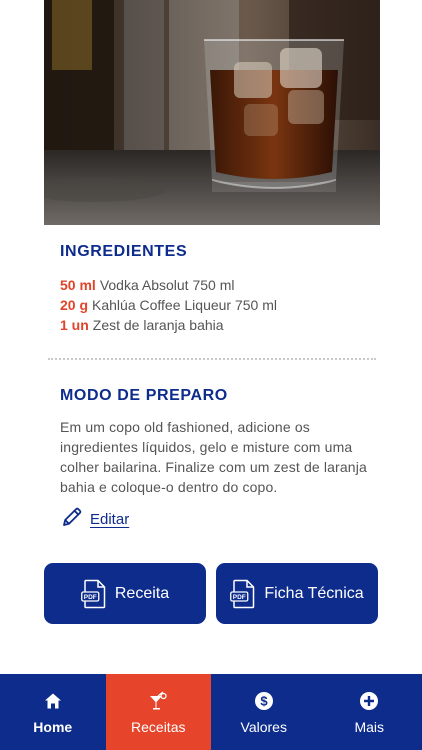 This screenshot has width=422, height=750. I want to click on tab-valores-label: Valores, so click(263, 727).